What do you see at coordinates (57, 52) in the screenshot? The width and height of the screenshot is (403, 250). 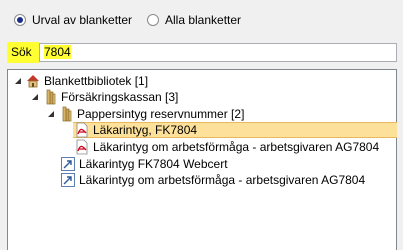 I see `search-input-value: 7804` at bounding box center [57, 52].